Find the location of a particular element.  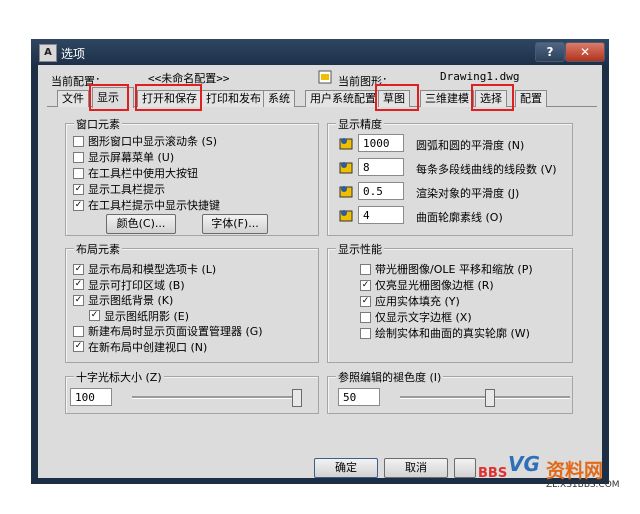

checkbox-label: 在工具栏中使用大按钮 is located at coordinates (143, 173).